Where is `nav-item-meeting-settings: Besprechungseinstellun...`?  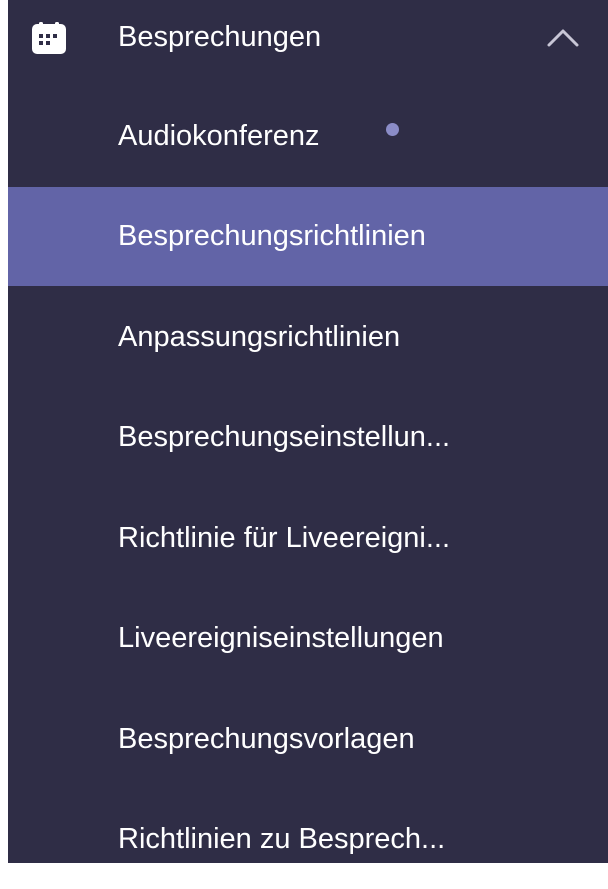 nav-item-meeting-settings: Besprechungseinstellun... is located at coordinates (308, 437).